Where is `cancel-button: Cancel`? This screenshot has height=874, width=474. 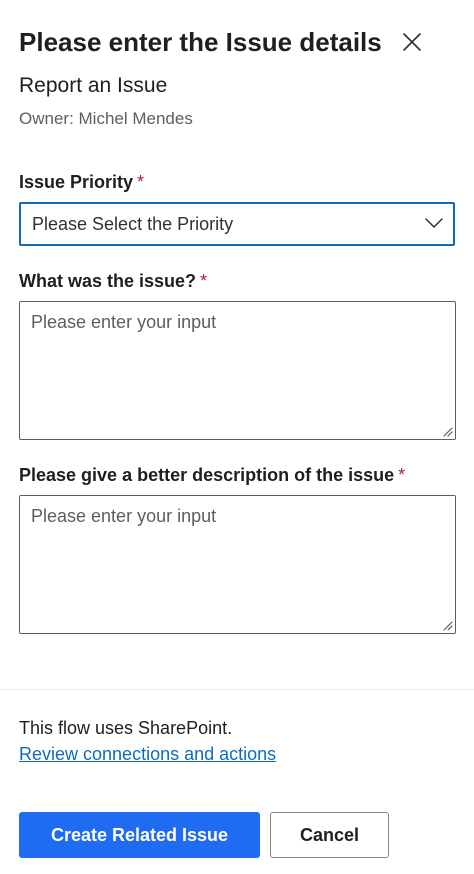 cancel-button: Cancel is located at coordinates (329, 835).